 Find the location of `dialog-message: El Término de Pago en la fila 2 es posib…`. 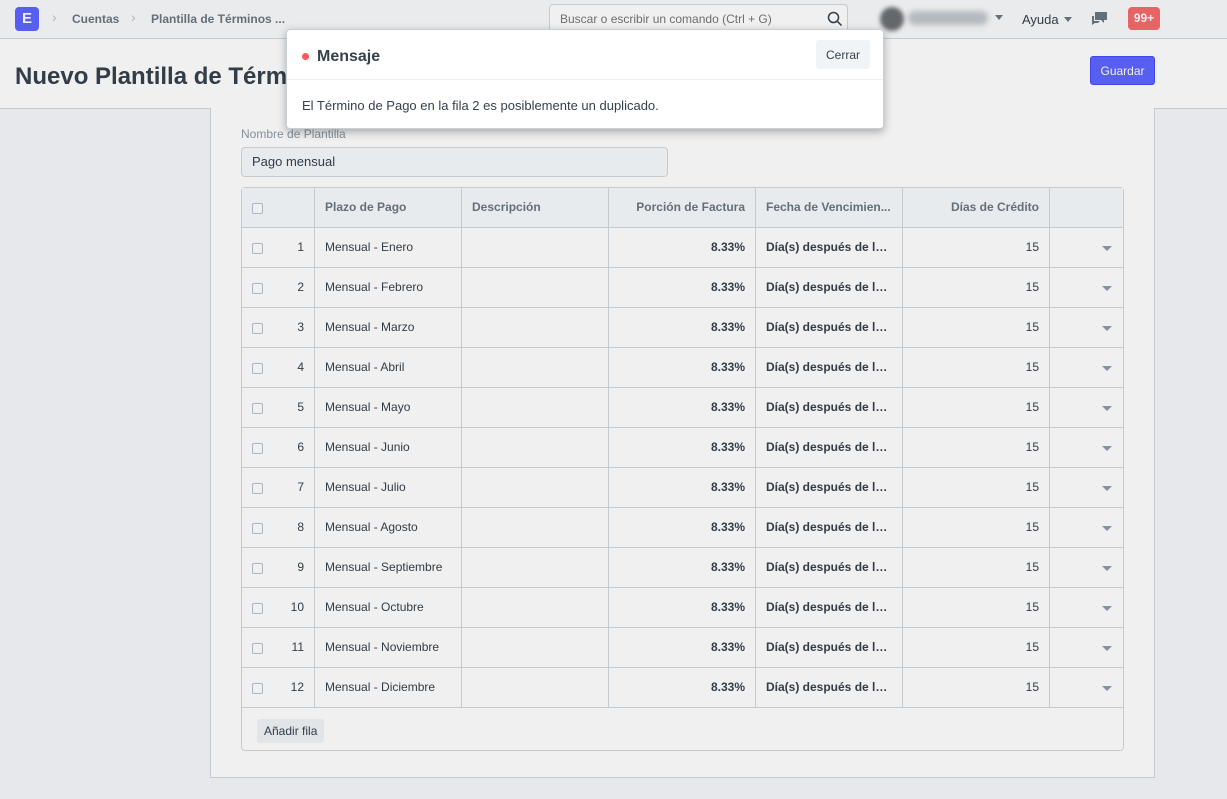

dialog-message: El Término de Pago en la fila 2 es posib… is located at coordinates (480, 105).